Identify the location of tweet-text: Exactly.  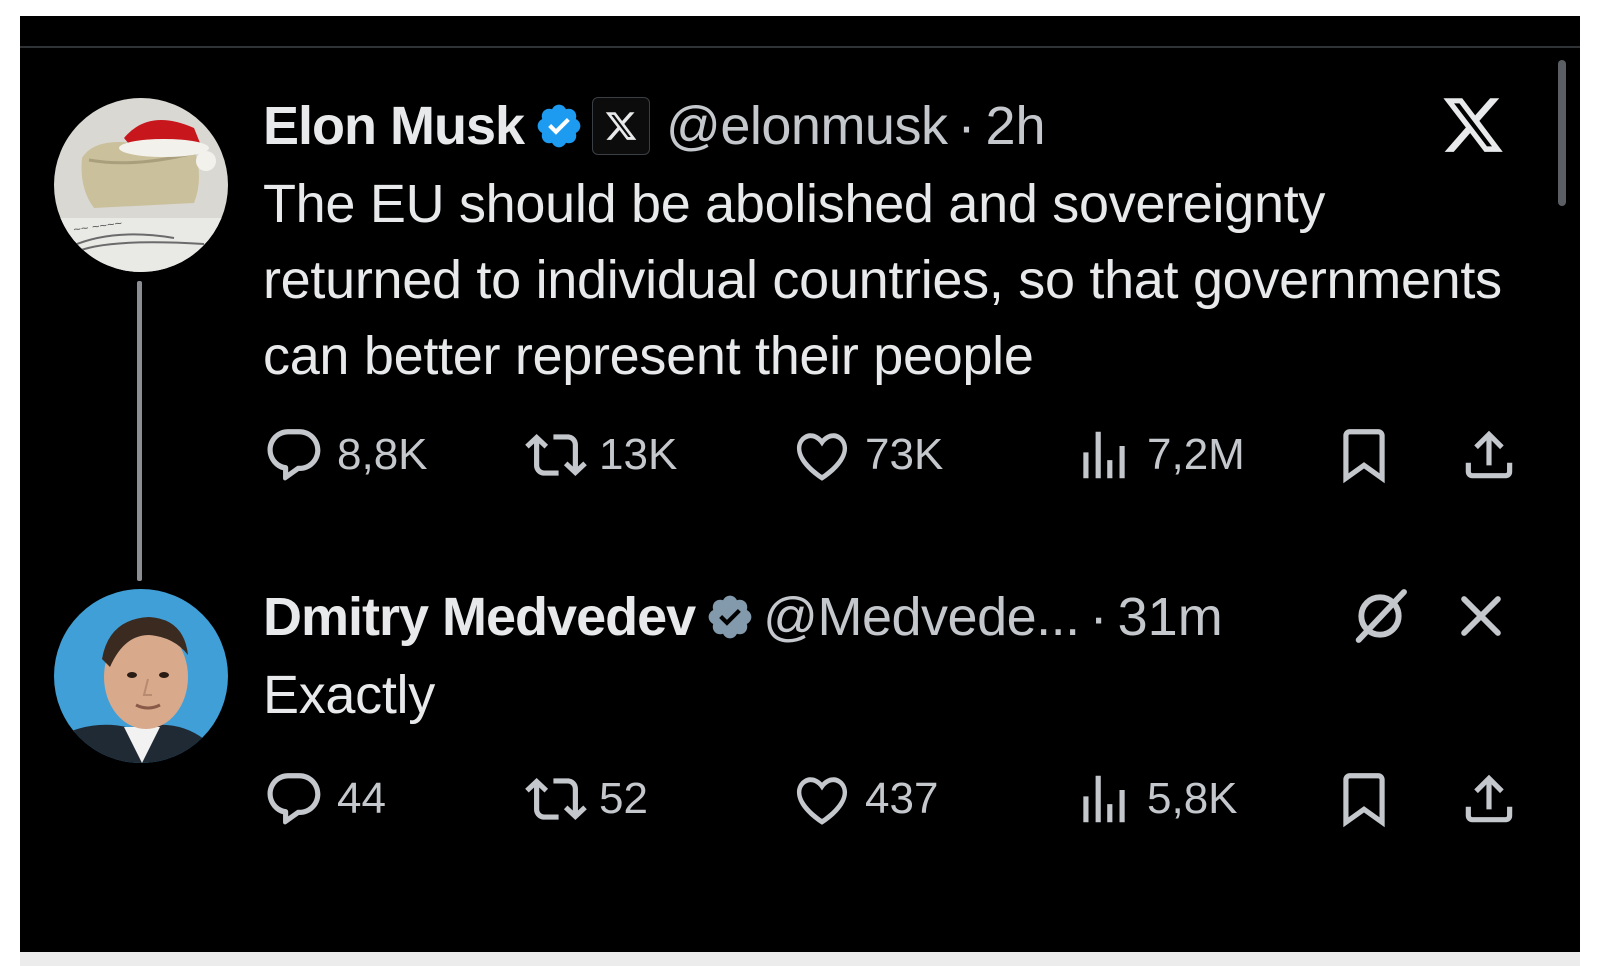
(349, 695).